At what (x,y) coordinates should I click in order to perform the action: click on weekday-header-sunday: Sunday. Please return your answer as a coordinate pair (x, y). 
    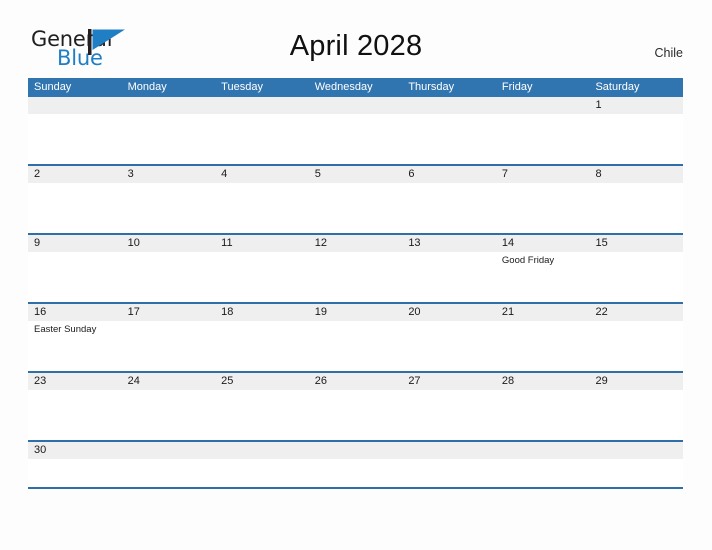
    Looking at the image, I should click on (53, 87).